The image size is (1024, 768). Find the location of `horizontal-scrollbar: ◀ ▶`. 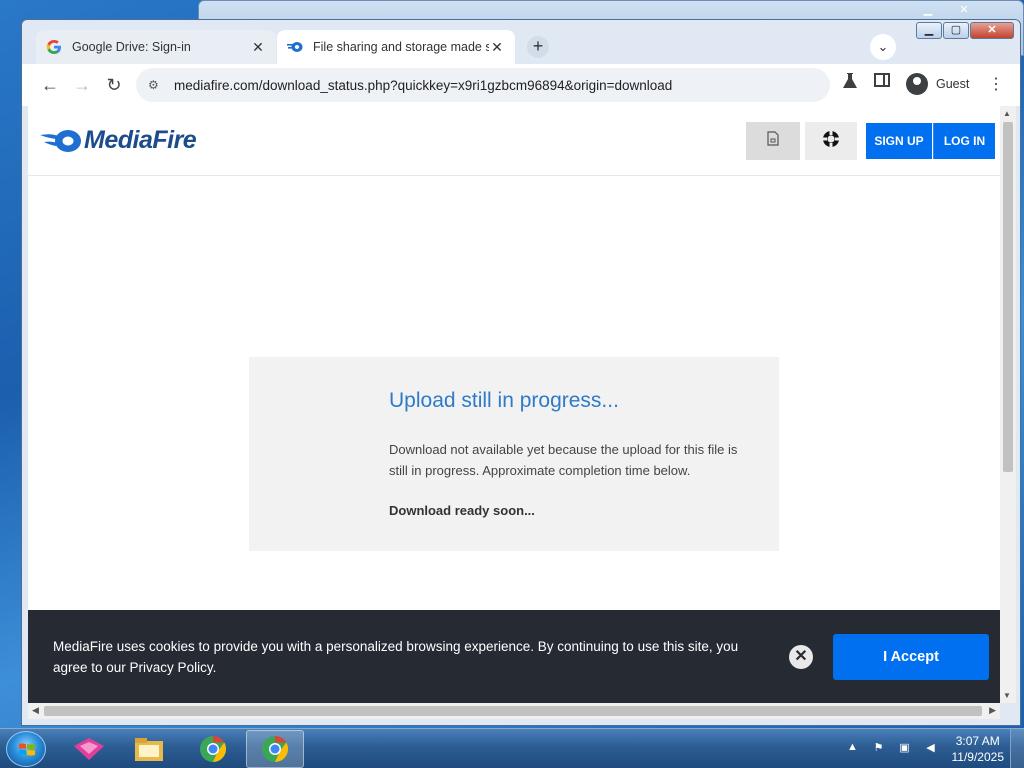

horizontal-scrollbar: ◀ ▶ is located at coordinates (514, 711).